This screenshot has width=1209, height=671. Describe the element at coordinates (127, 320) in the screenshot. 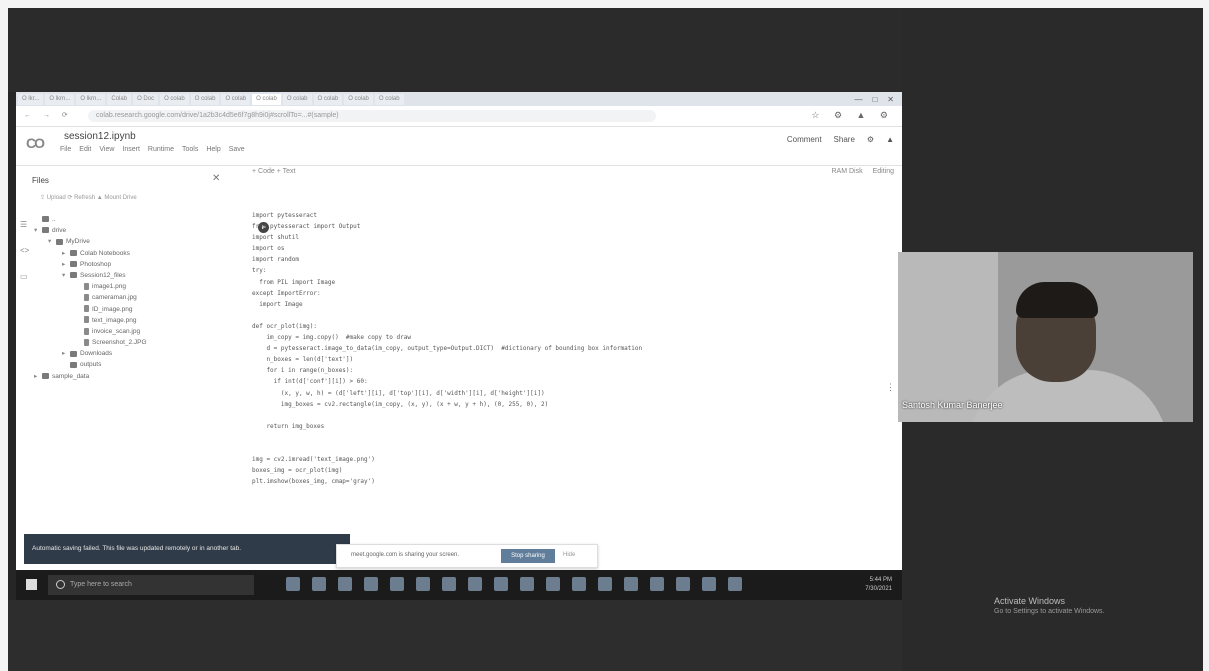

I see `file-item: text_image.png` at that location.